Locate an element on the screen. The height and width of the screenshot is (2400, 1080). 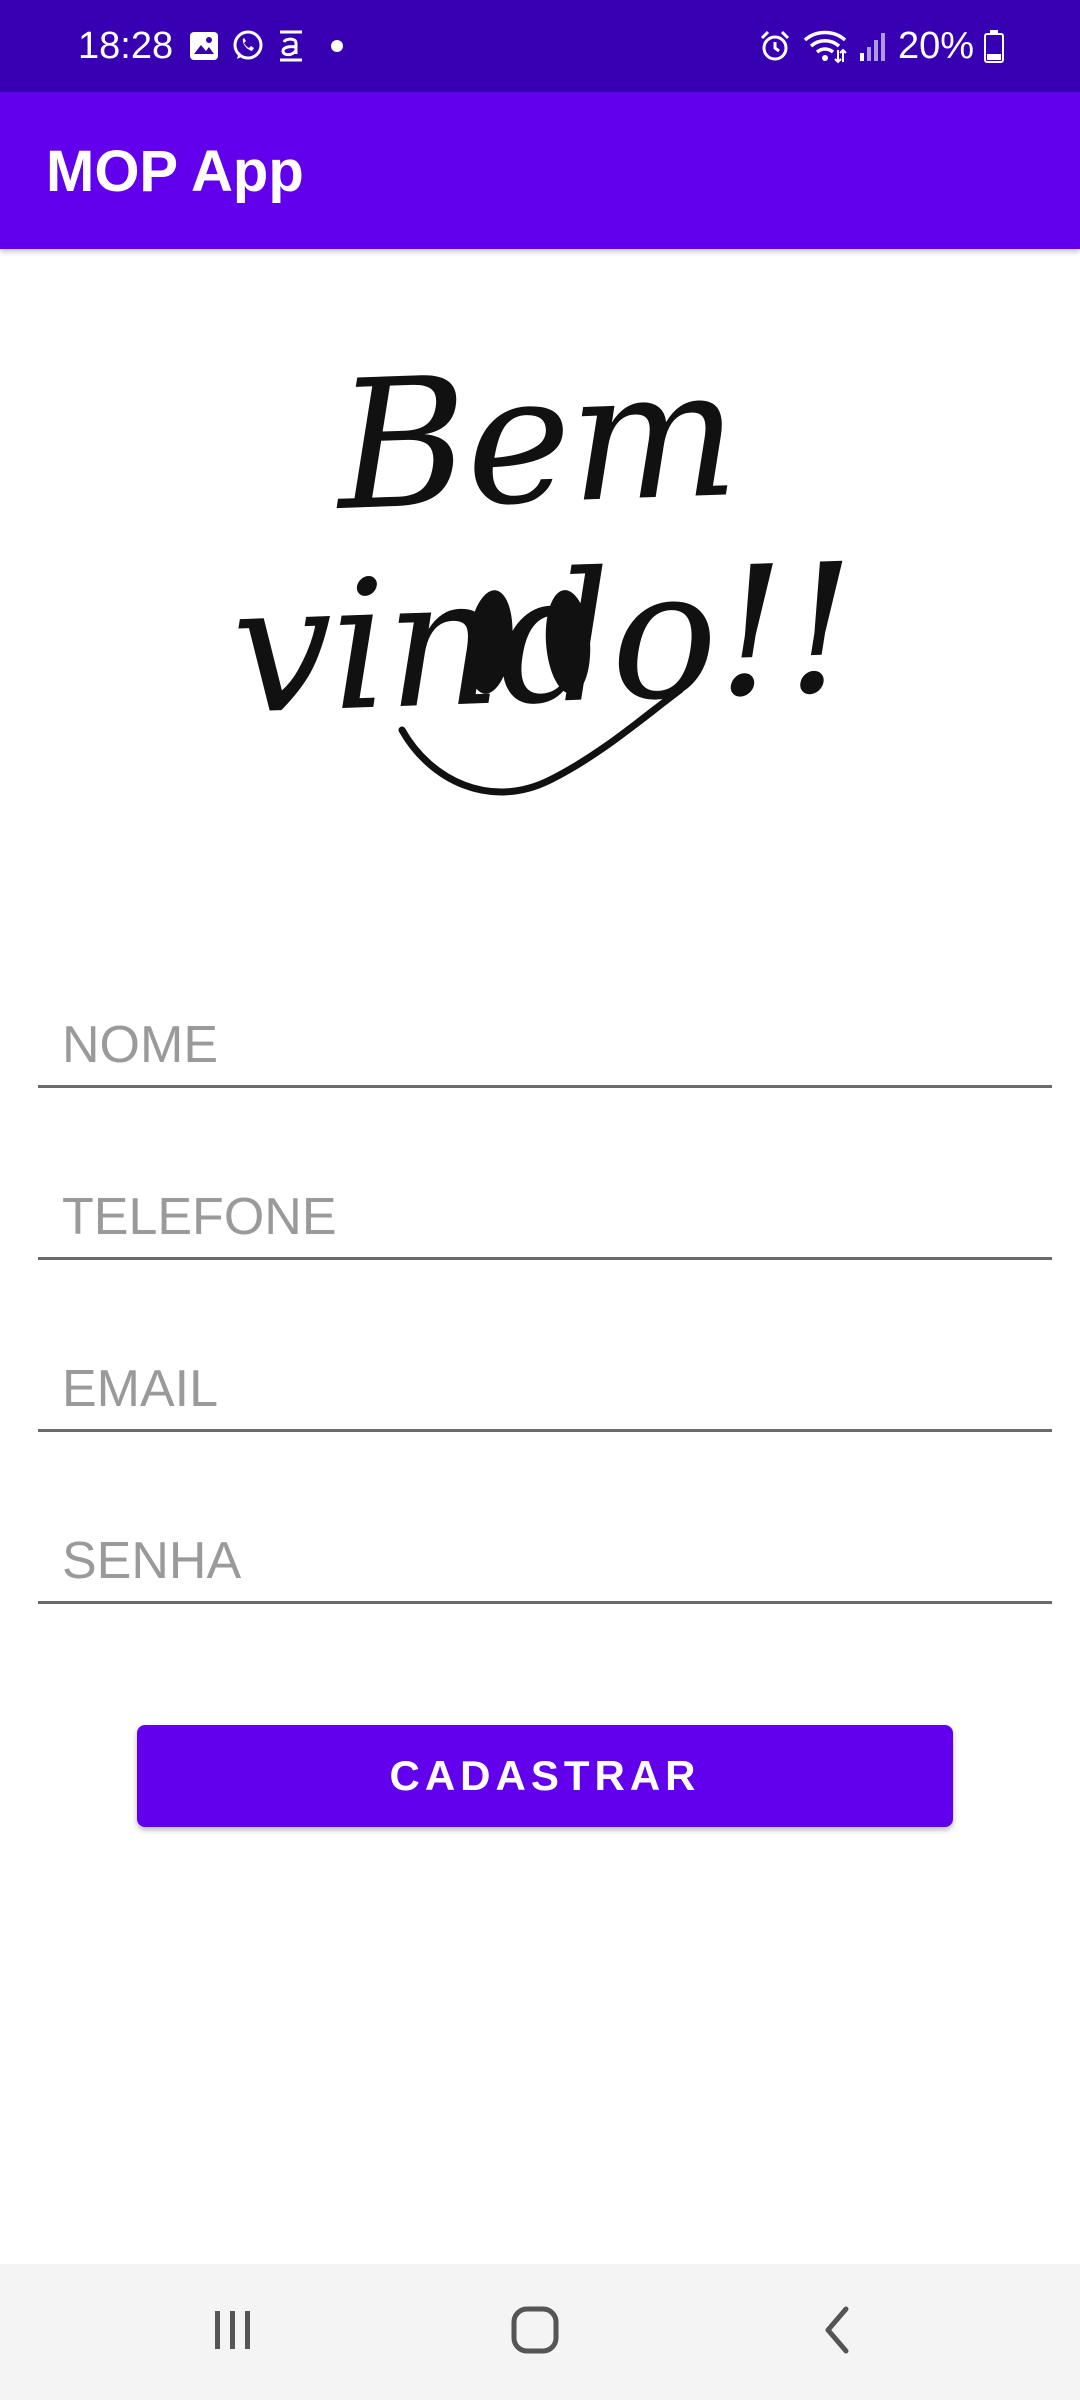
navigation-bar is located at coordinates (540, 2332).